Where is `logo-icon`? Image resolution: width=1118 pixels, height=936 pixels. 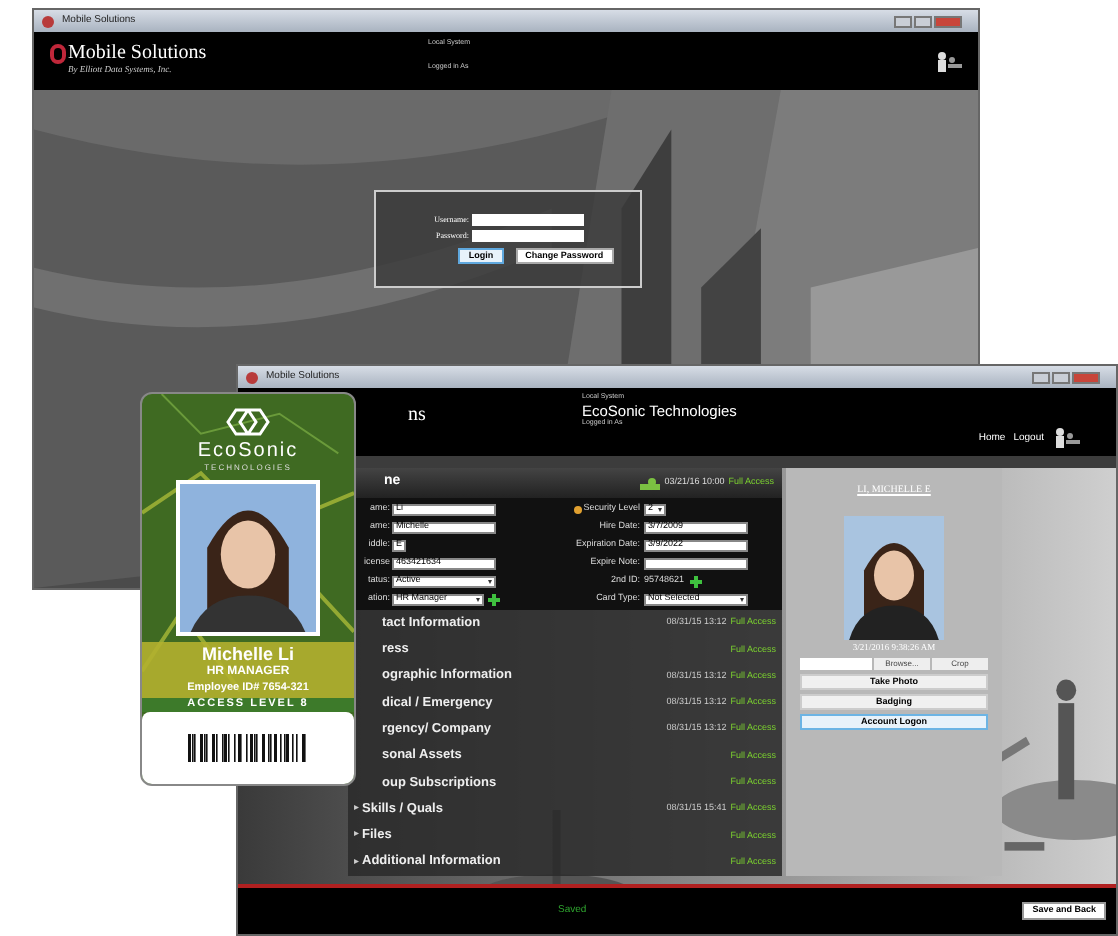 logo-icon is located at coordinates (58, 54).